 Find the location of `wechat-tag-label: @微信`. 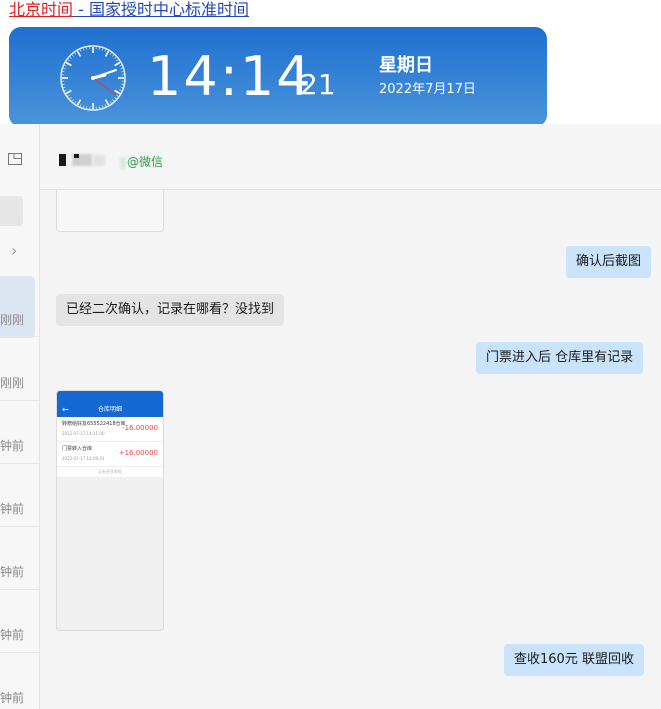

wechat-tag-label: @微信 is located at coordinates (145, 162).